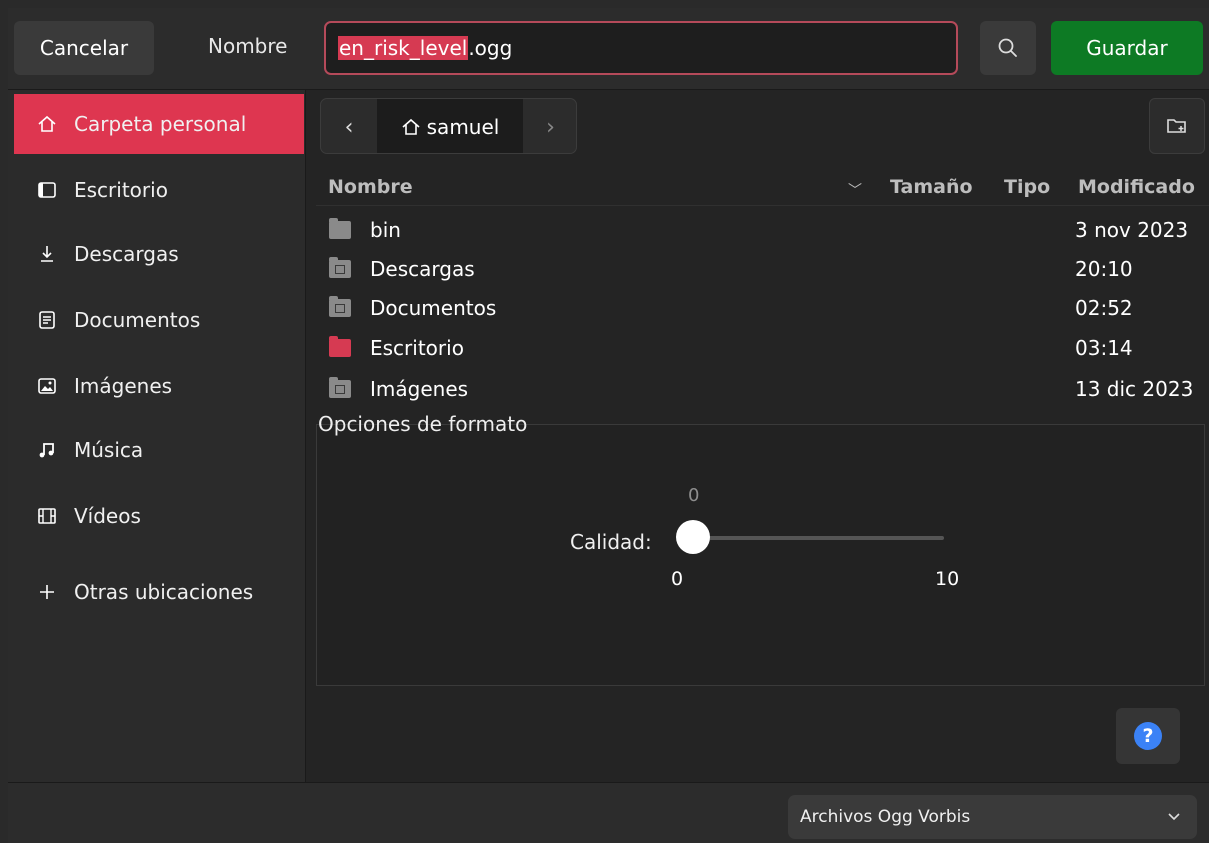 This screenshot has height=843, width=1209. Describe the element at coordinates (1027, 187) in the screenshot. I see `column-header-type: Tipo` at that location.